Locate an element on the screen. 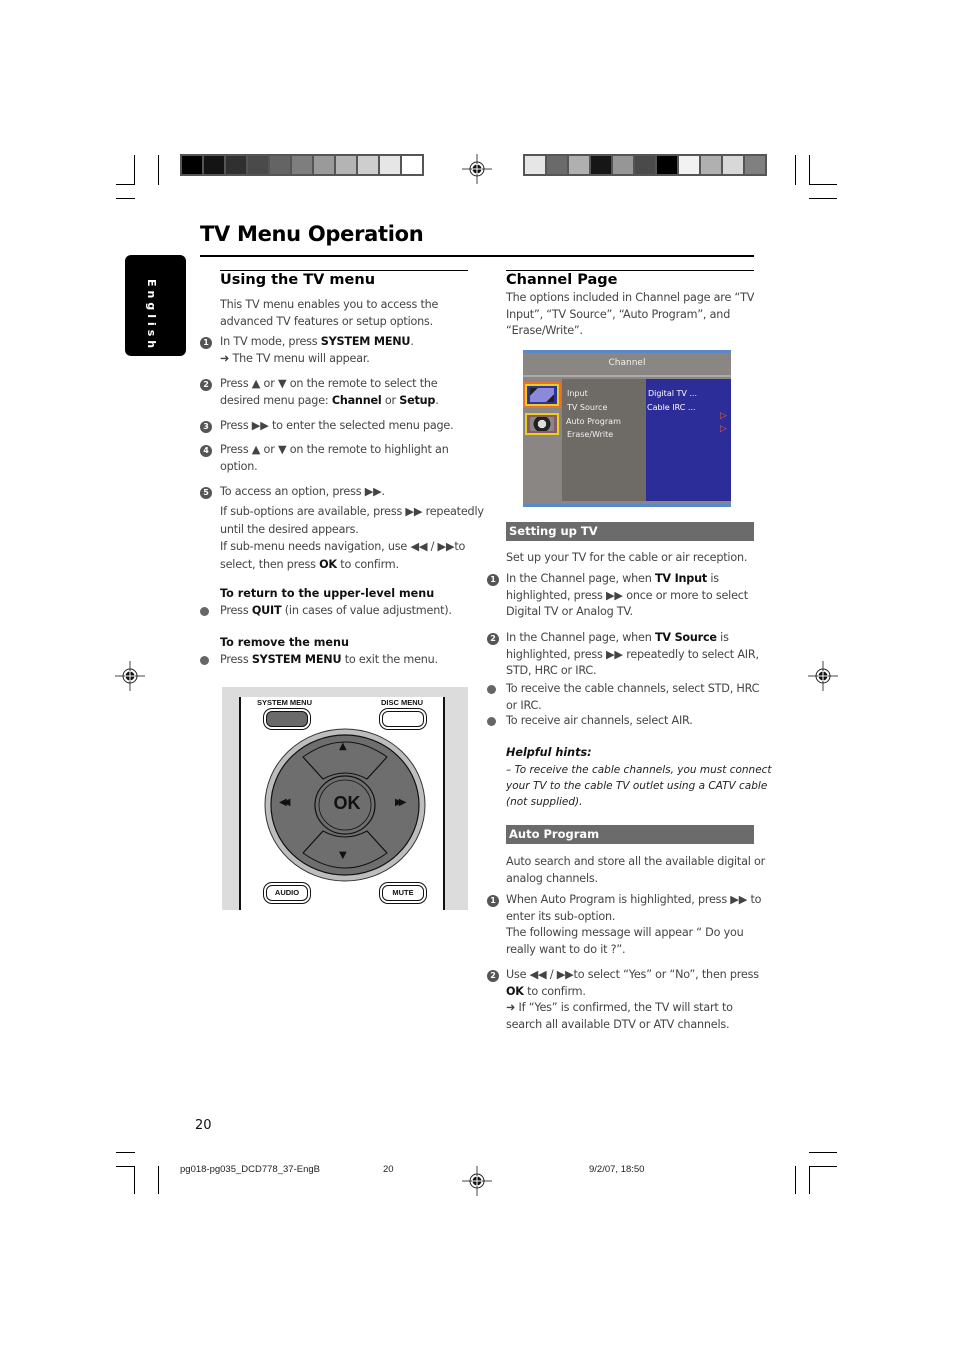 This screenshot has width=954, height=1351. footer-filename: pg018-pg035_DCD778_37-EngB is located at coordinates (250, 1169).